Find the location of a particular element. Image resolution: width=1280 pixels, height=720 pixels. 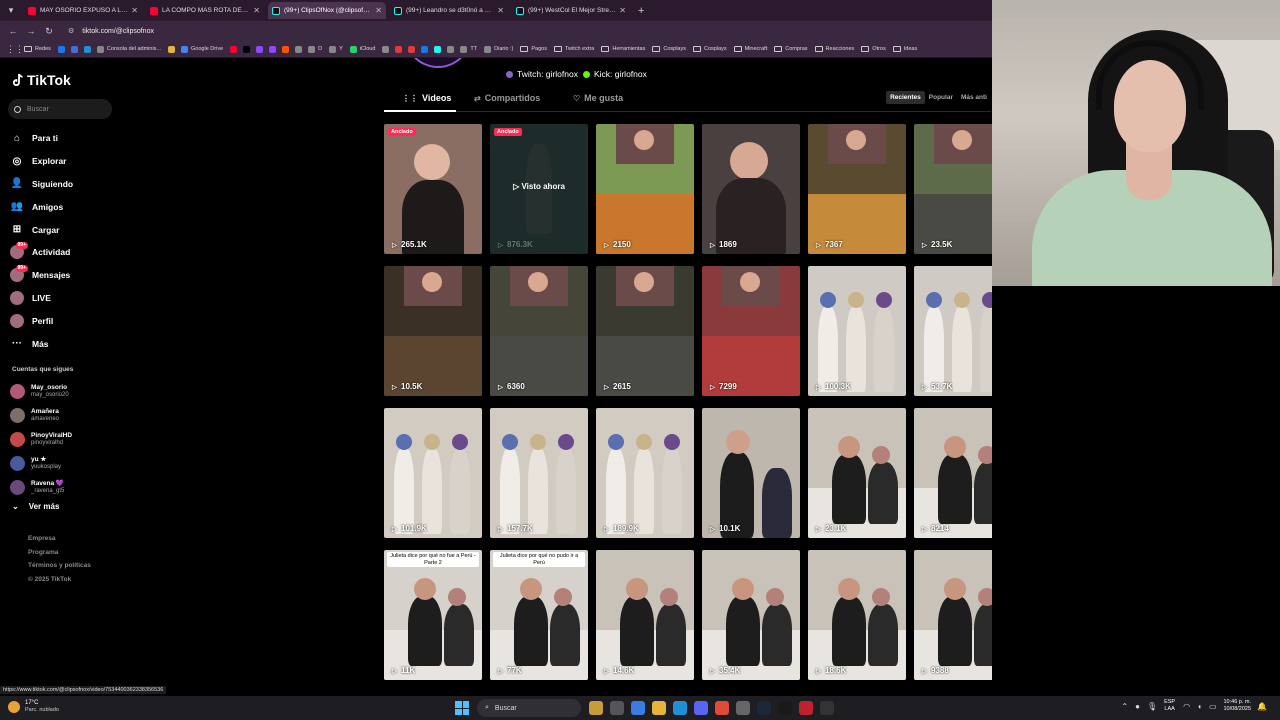

browser-tab: (99+) ClipsOfNox (@clipsofnox) ✕ is located at coordinates (327, 10).